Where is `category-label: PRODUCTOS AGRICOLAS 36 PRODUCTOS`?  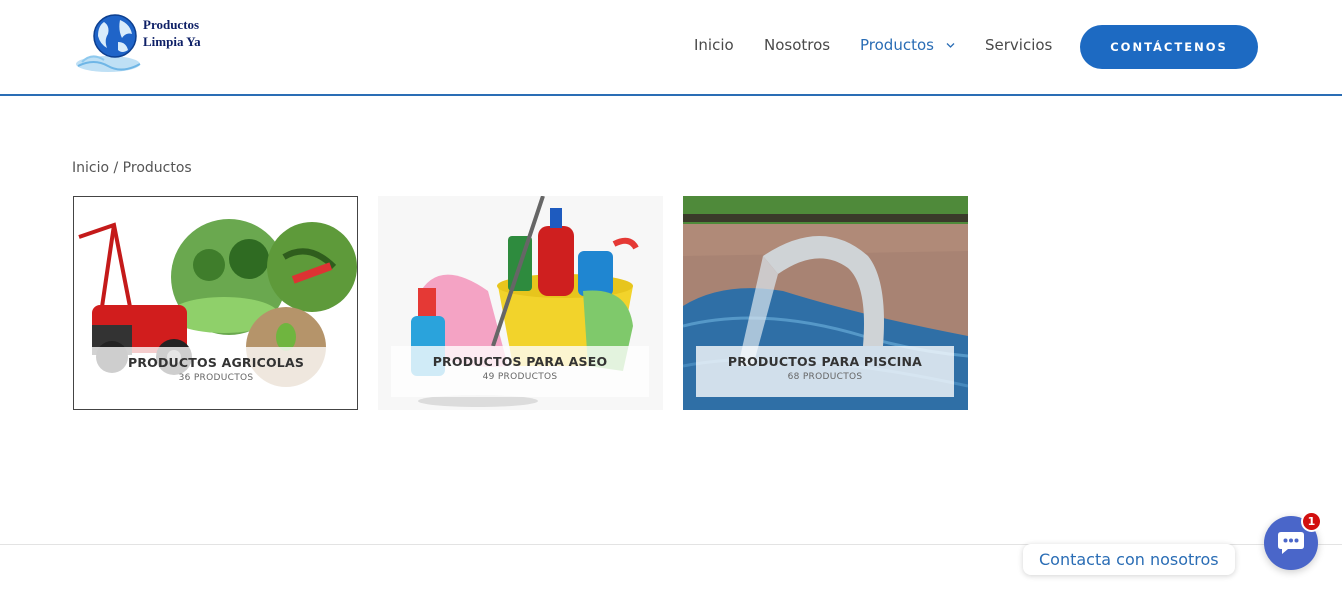 category-label: PRODUCTOS AGRICOLAS 36 PRODUCTOS is located at coordinates (216, 372).